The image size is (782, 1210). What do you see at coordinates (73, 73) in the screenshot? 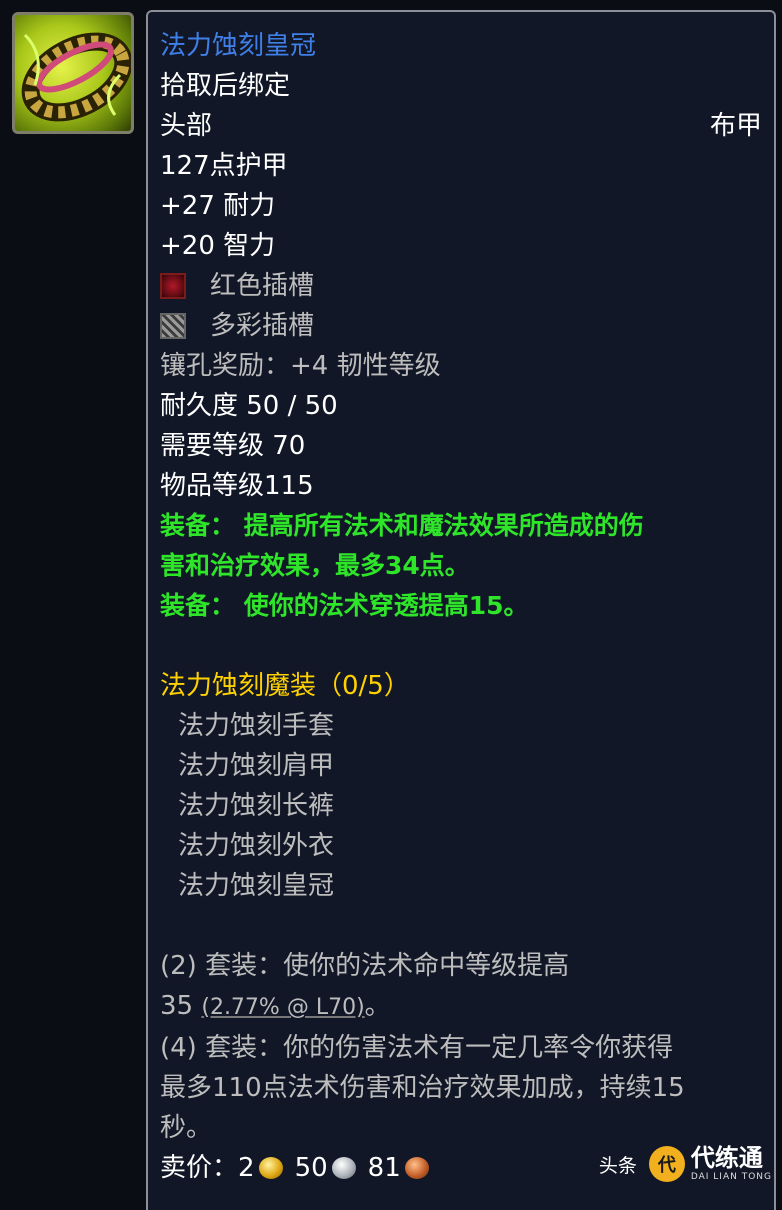
I see `circlet-item-icon` at bounding box center [73, 73].